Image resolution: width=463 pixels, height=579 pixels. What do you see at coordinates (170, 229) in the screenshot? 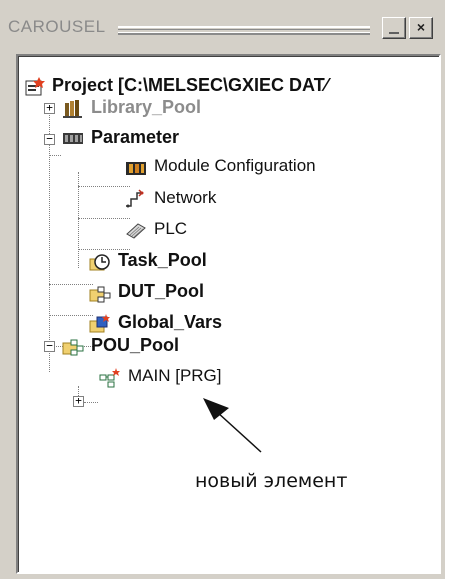
I see `tree-item-plc: PLC` at bounding box center [170, 229].